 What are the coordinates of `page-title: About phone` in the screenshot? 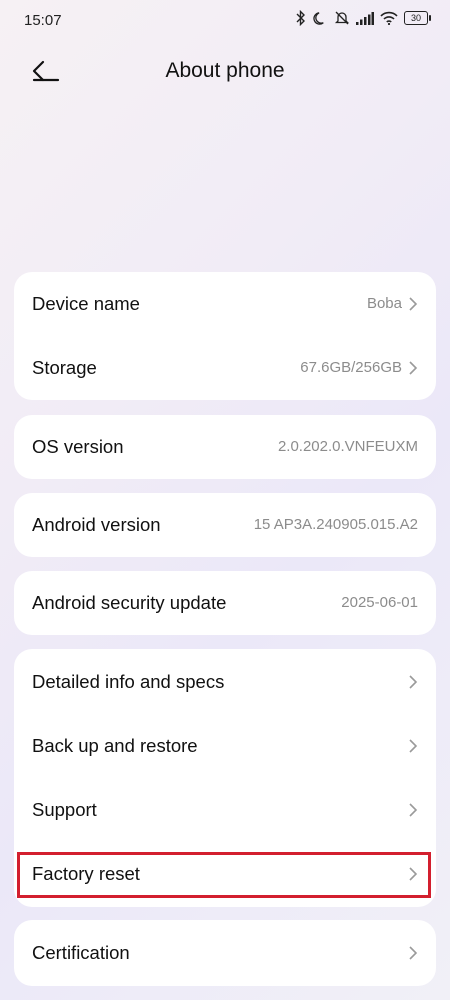 It's located at (225, 70).